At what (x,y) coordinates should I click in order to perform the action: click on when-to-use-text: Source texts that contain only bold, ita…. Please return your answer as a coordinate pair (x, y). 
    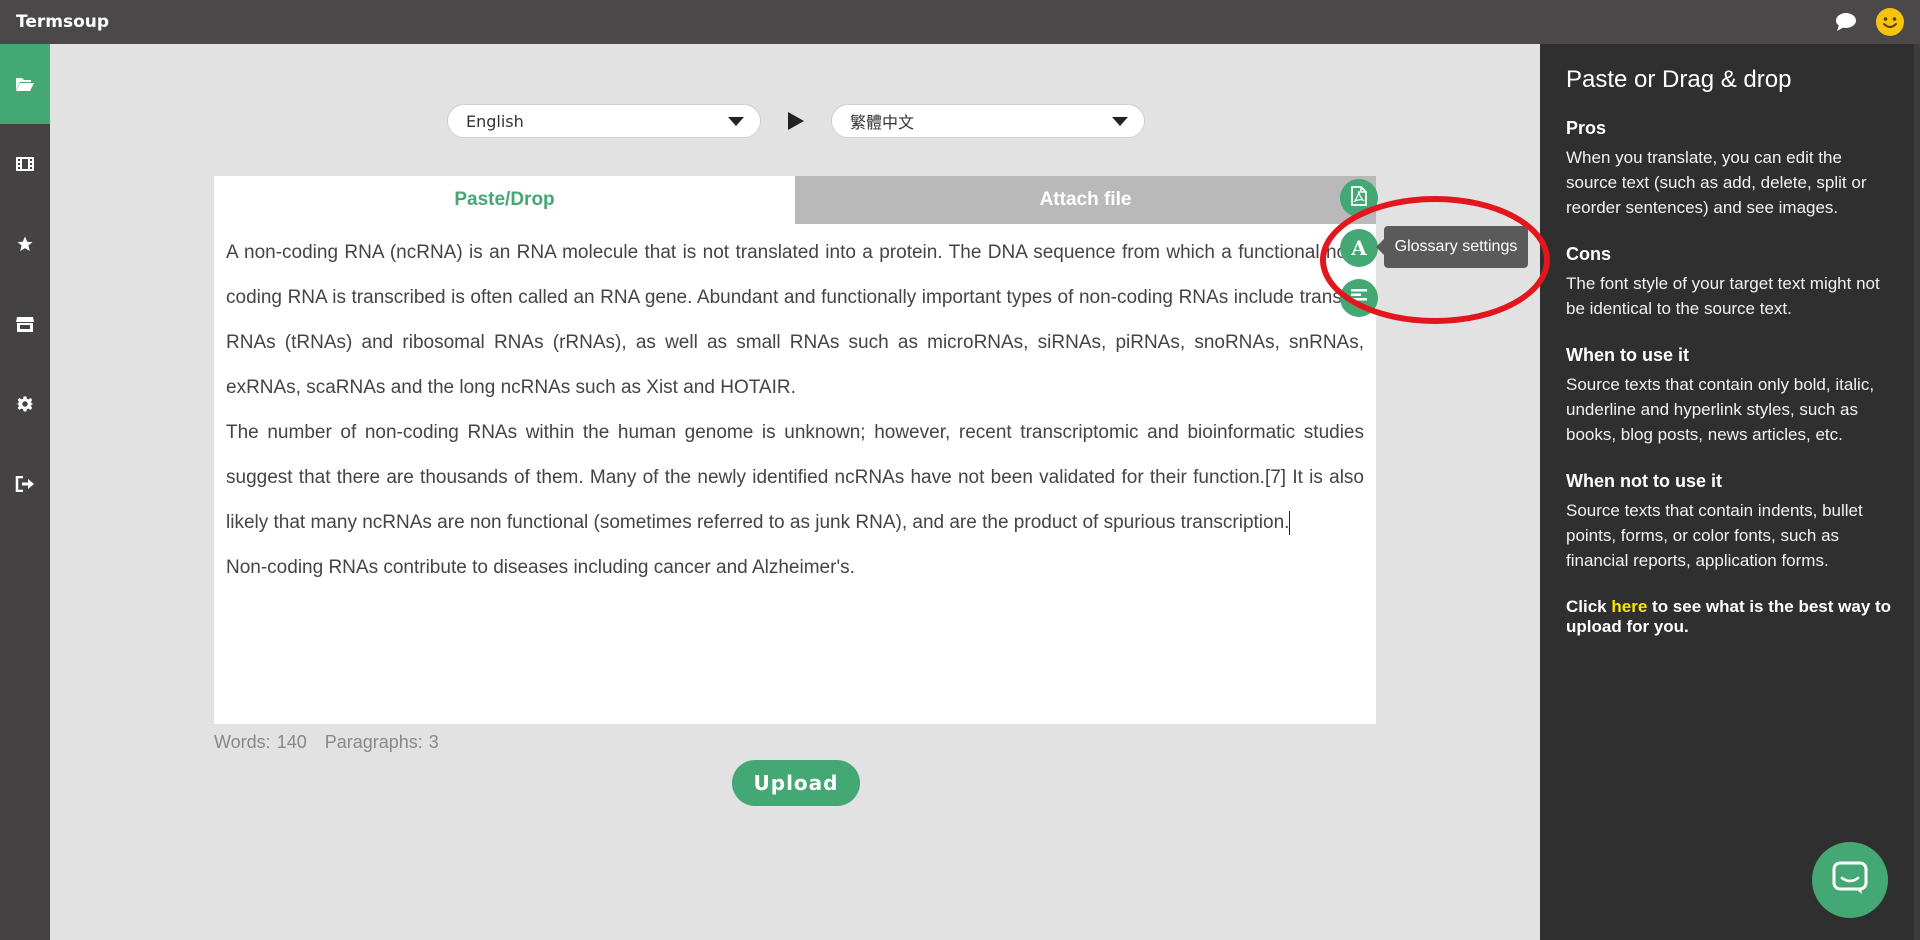
    Looking at the image, I should click on (1720, 409).